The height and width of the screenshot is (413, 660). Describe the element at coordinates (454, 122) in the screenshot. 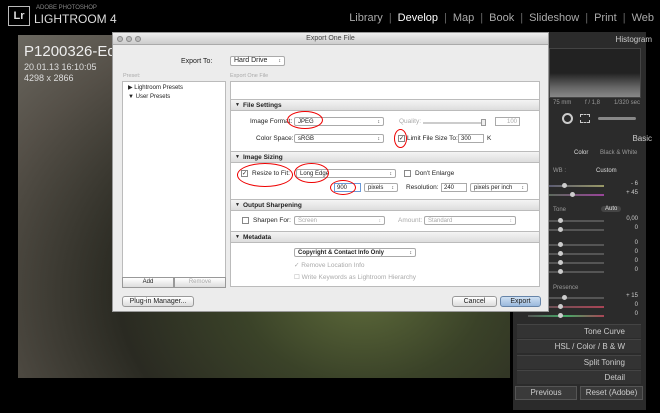

I see `quality-slider` at that location.